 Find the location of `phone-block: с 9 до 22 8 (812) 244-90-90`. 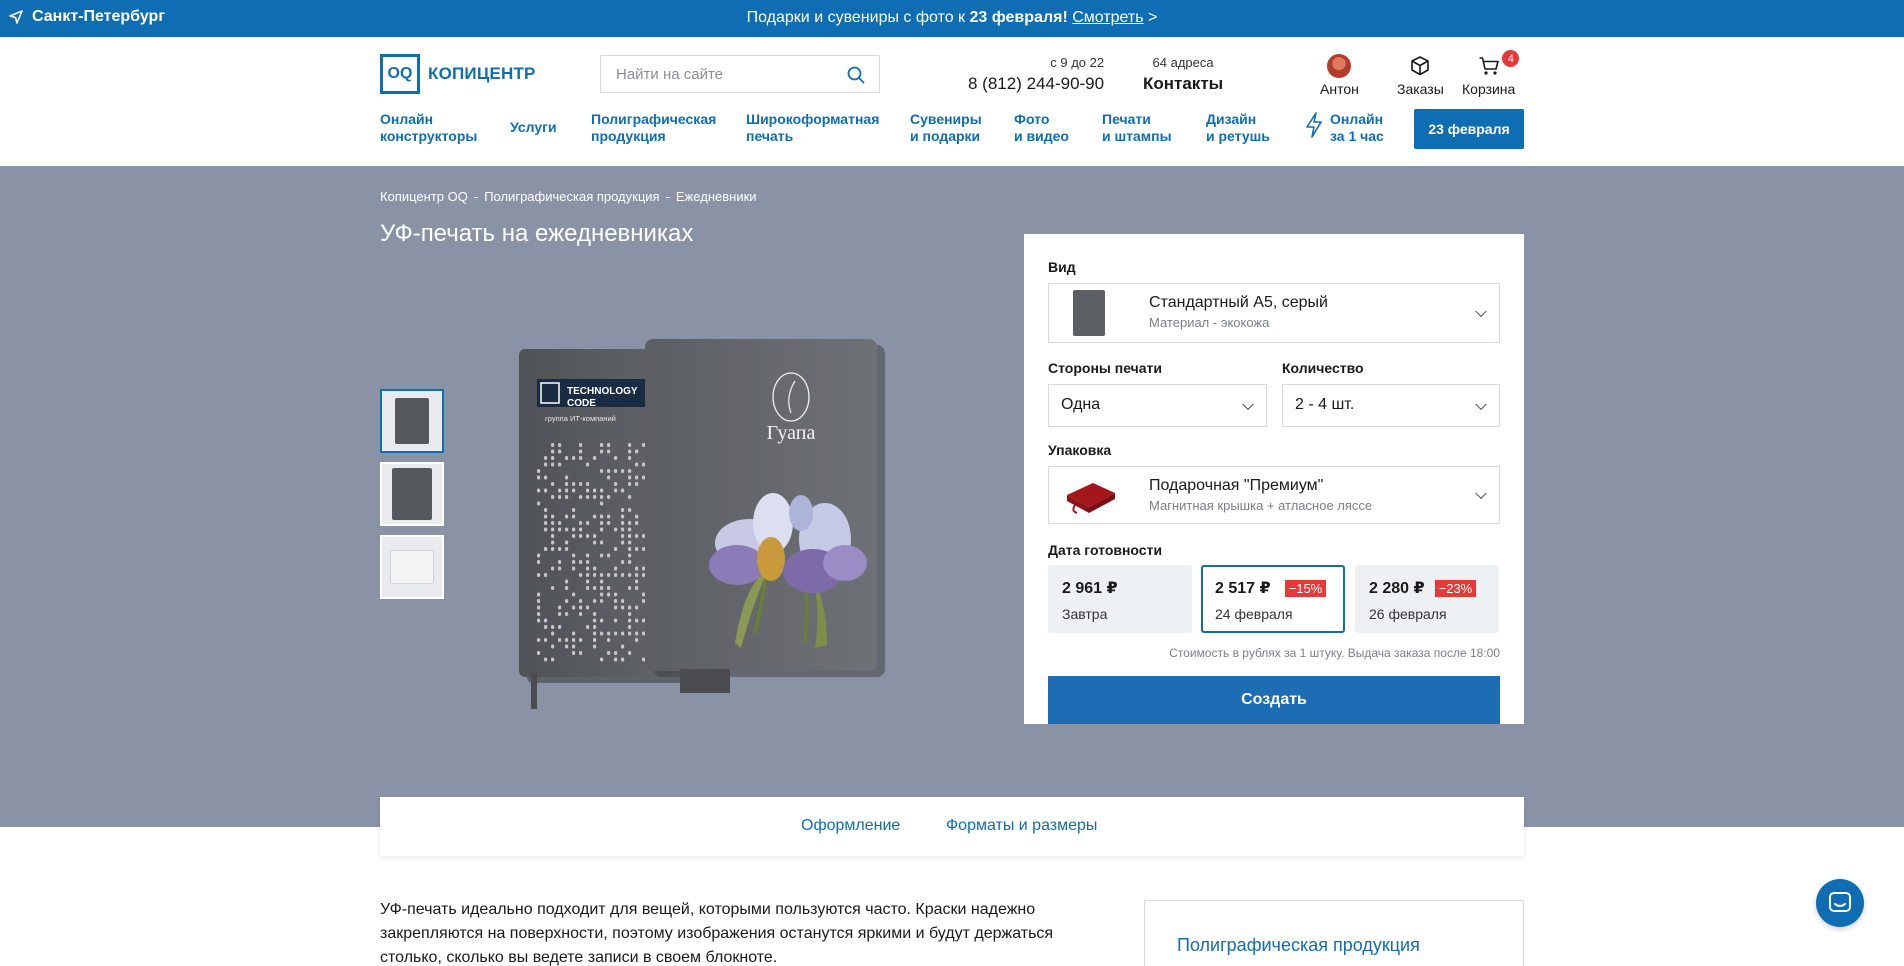

phone-block: с 9 до 22 8 (812) 244-90-90 is located at coordinates (1036, 74).